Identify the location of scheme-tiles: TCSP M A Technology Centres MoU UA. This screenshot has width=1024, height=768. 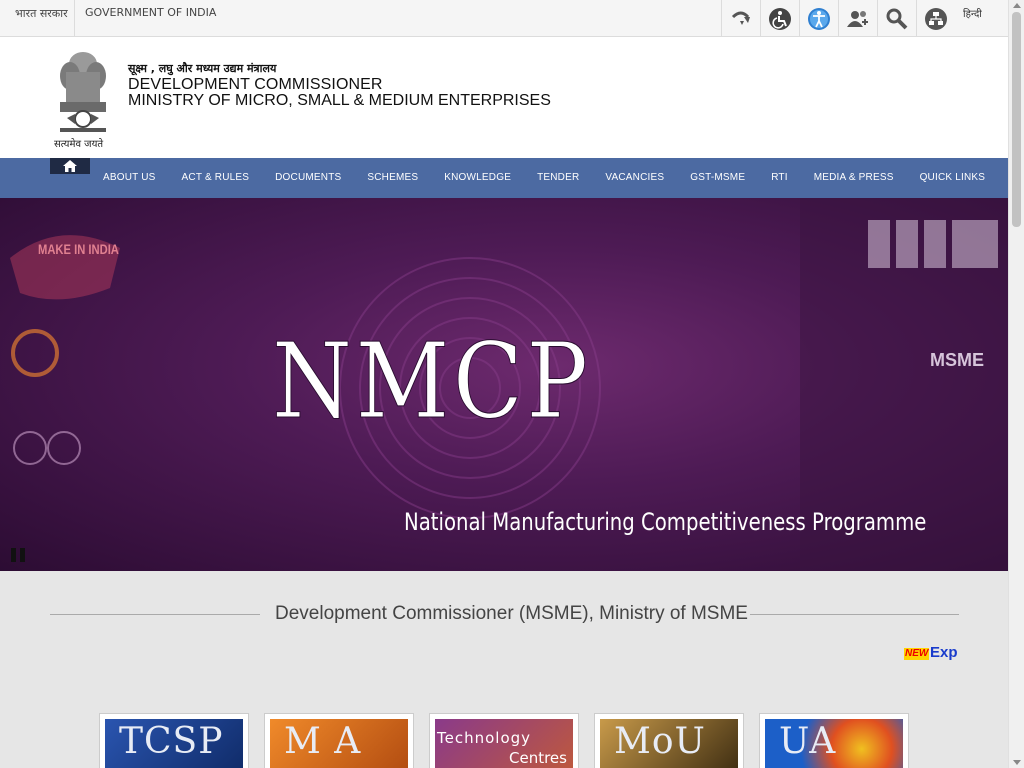
(511, 740).